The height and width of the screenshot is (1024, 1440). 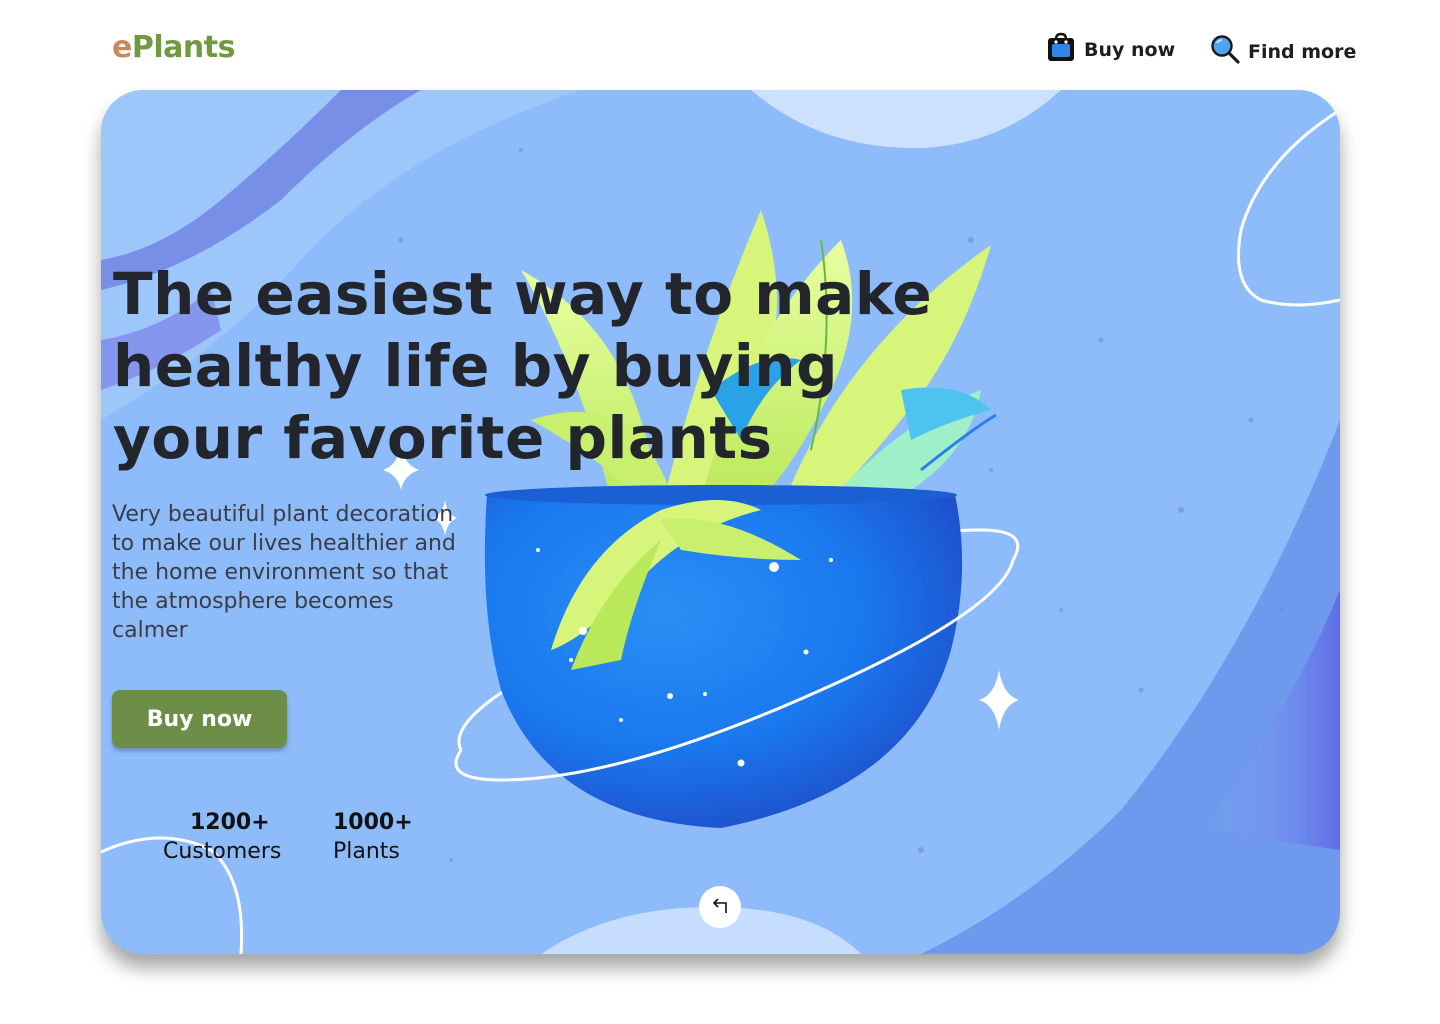 I want to click on nav-find-more-label: Find more, so click(x=1302, y=51).